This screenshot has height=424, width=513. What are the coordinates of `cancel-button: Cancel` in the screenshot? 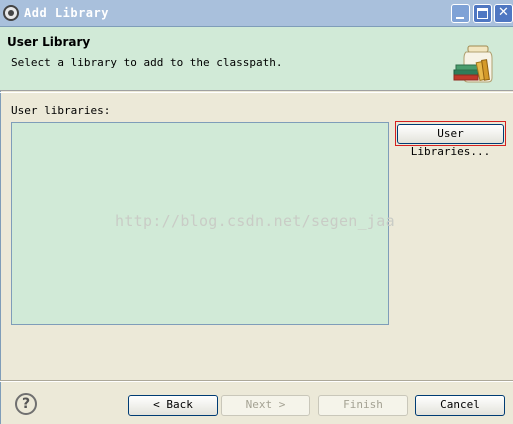 It's located at (460, 405).